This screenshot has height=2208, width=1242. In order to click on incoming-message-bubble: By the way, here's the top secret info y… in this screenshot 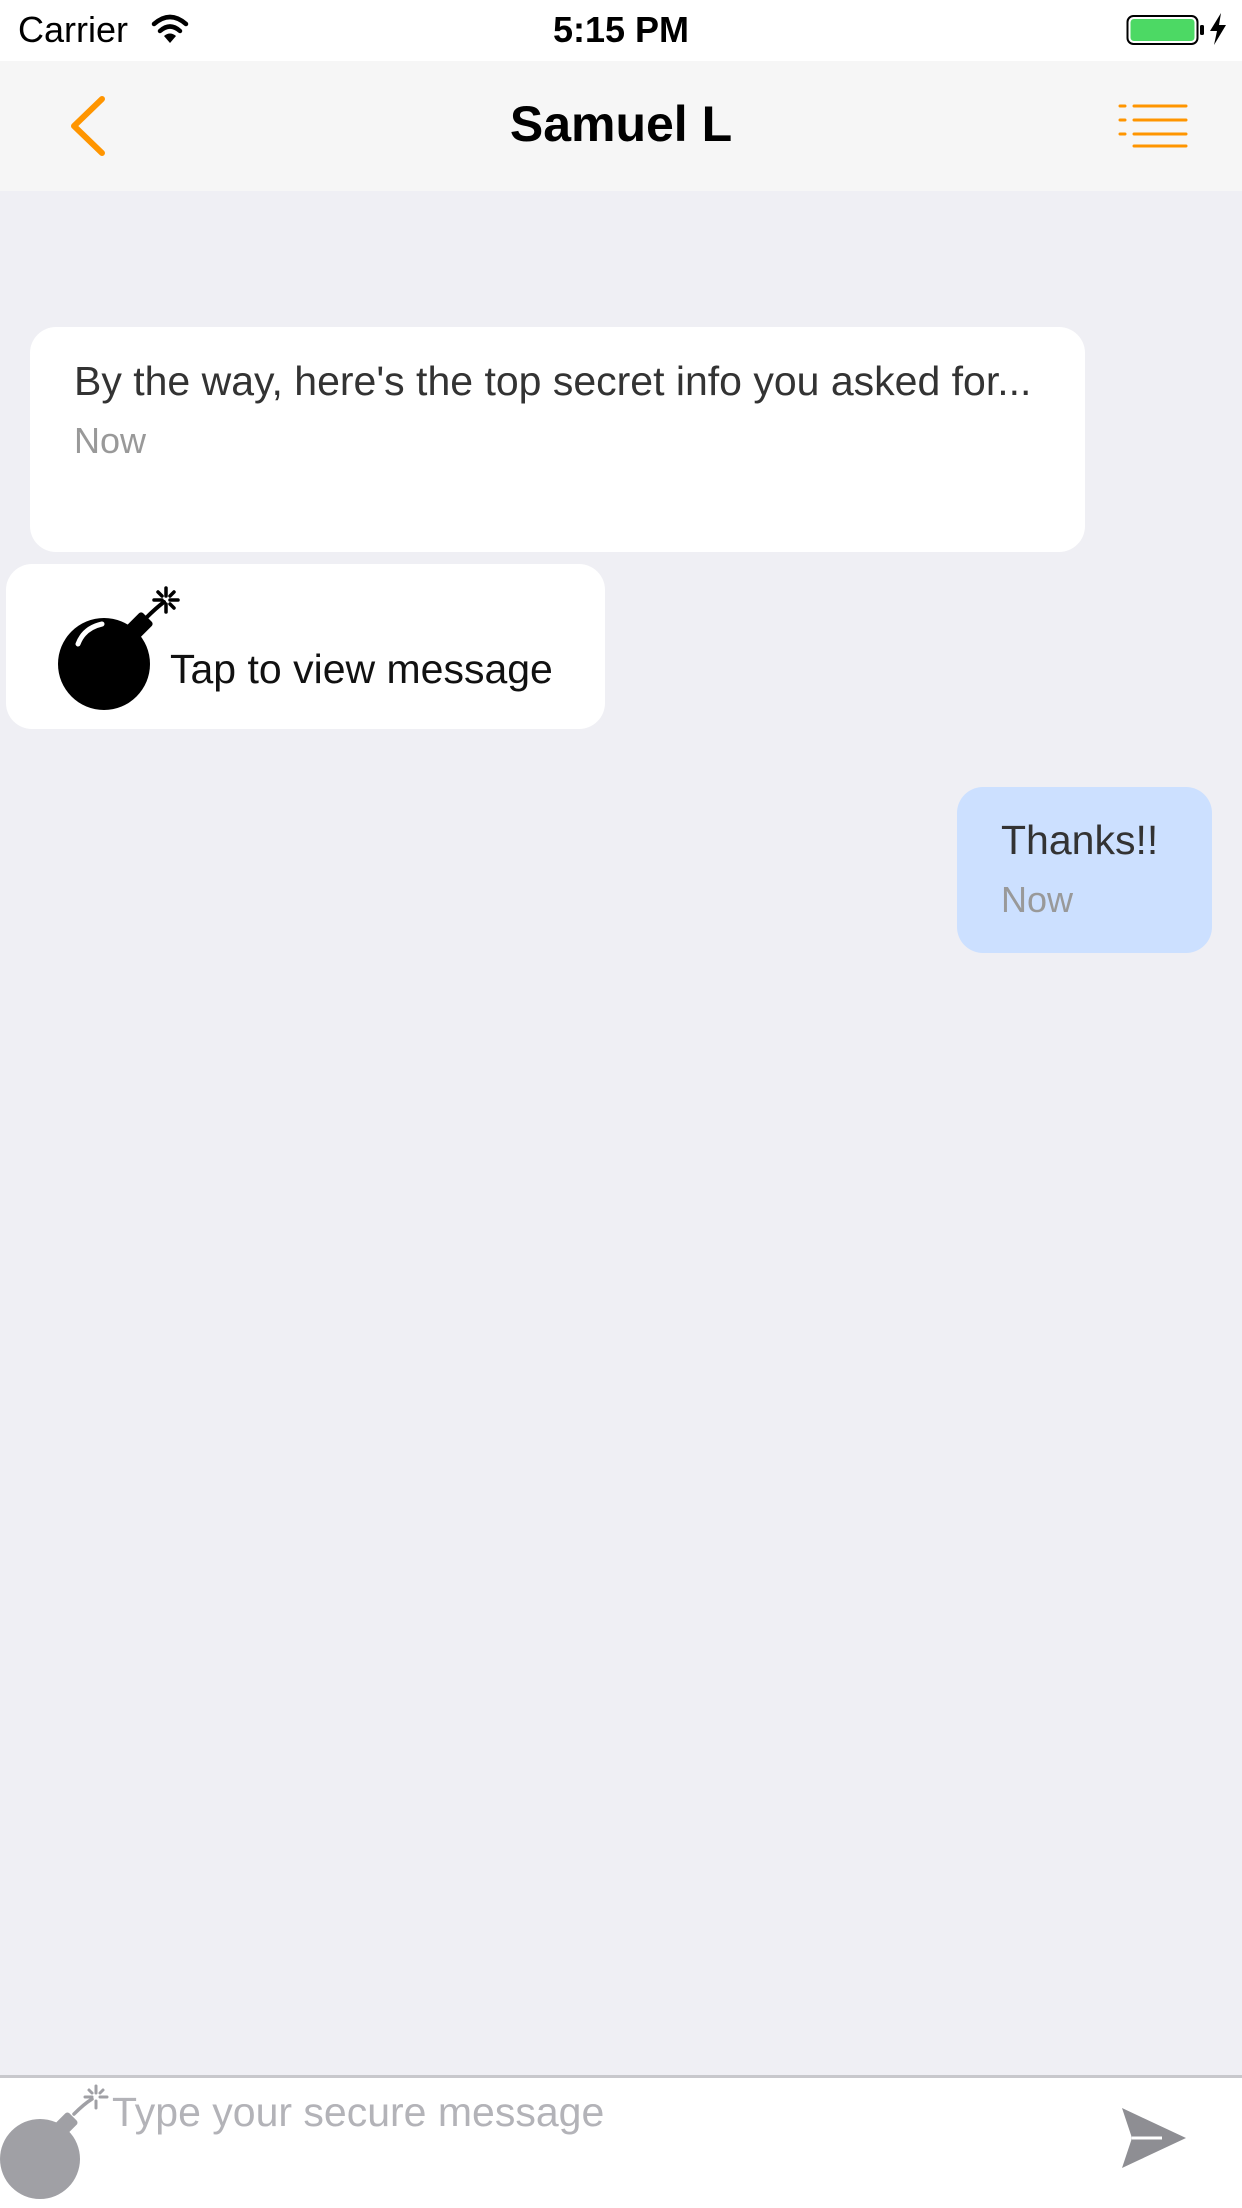, I will do `click(557, 439)`.